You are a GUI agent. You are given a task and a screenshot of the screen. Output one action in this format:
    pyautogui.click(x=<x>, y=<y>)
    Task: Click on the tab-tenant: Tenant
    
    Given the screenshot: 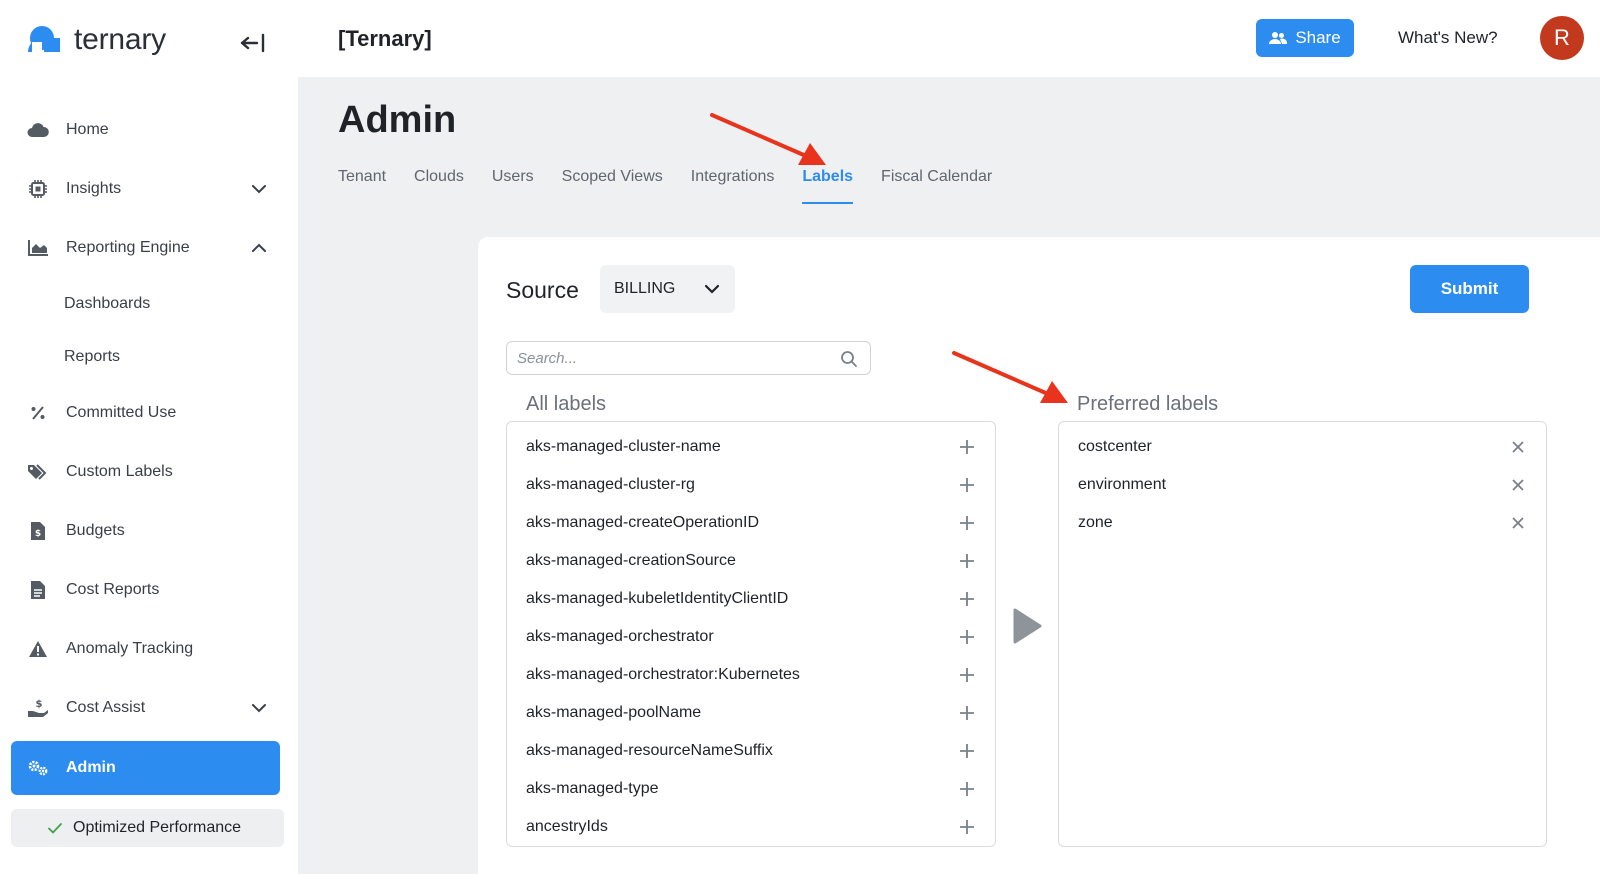 What is the action you would take?
    pyautogui.click(x=362, y=186)
    